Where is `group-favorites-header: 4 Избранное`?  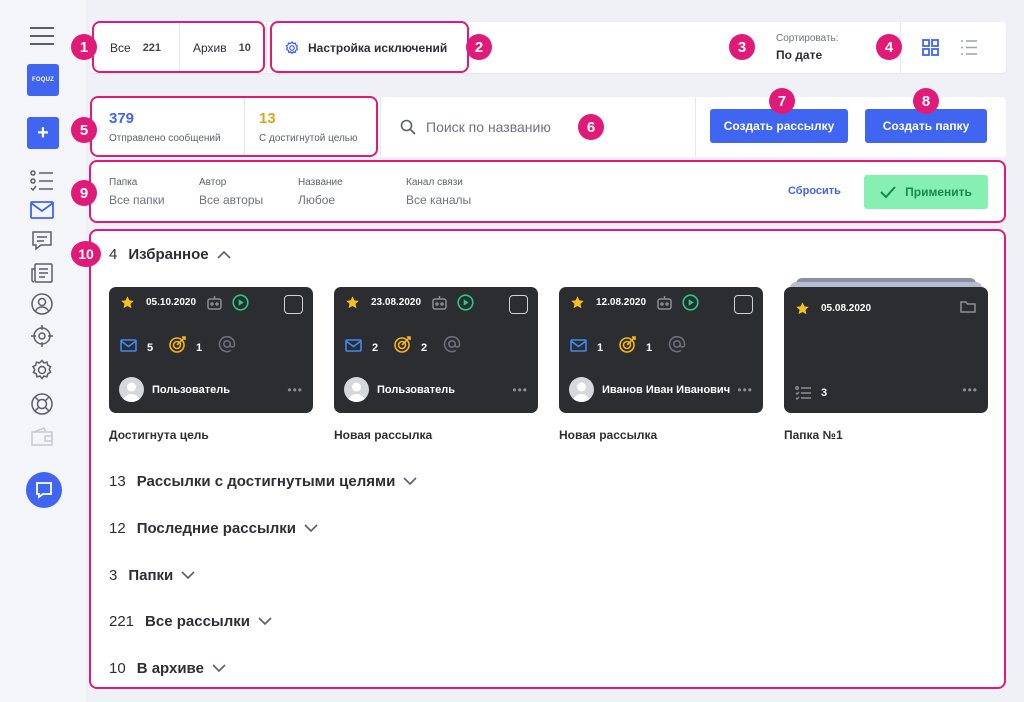
group-favorites-header: 4 Избранное is located at coordinates (170, 254).